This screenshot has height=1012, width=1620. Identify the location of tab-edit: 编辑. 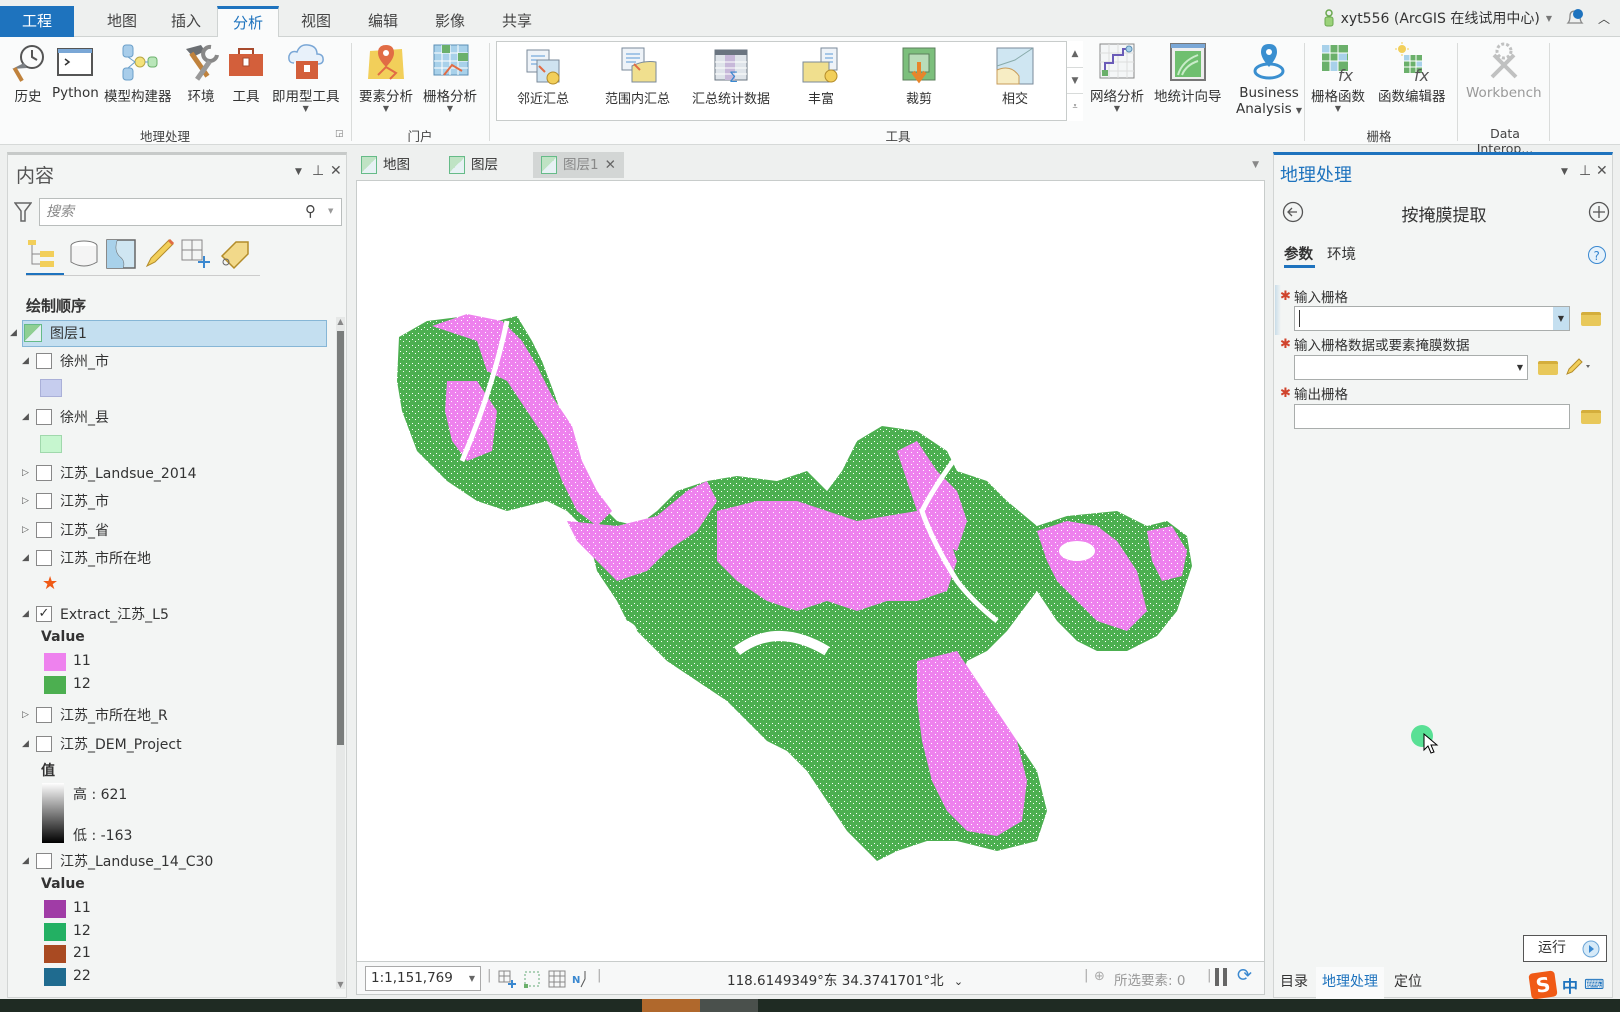
(383, 21).